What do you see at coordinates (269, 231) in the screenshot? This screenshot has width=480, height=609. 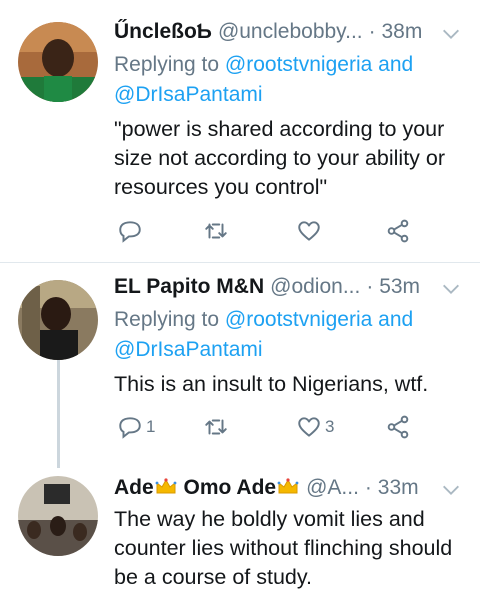 I see `tweet-actions` at bounding box center [269, 231].